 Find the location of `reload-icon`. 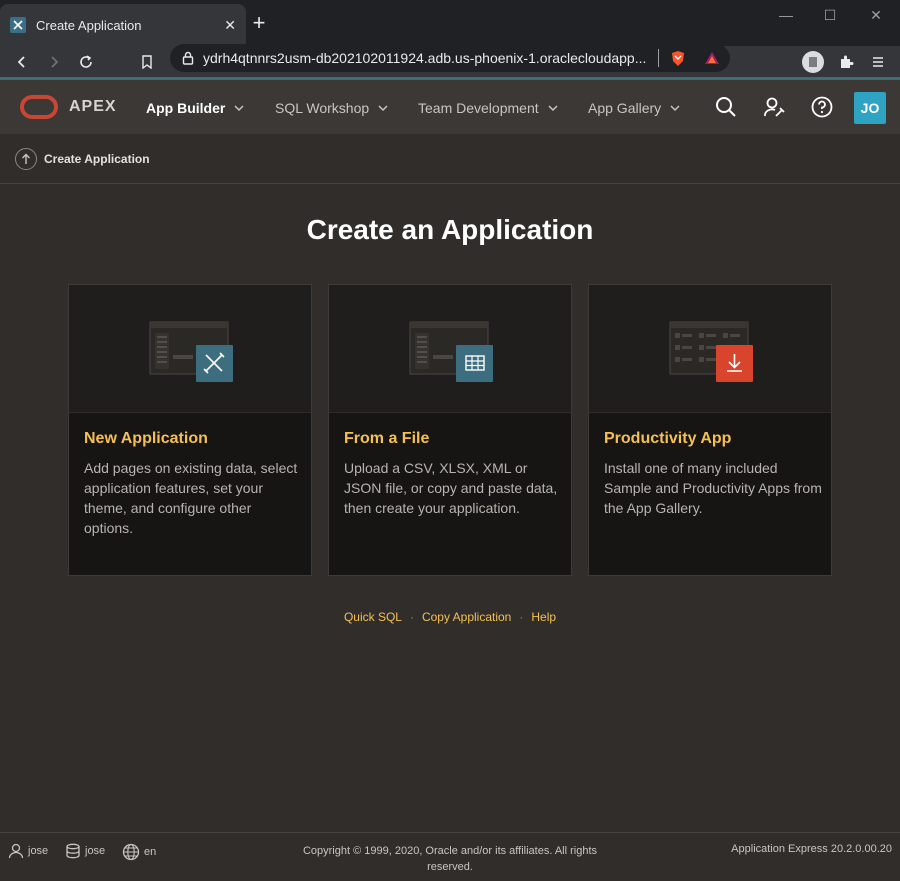

reload-icon is located at coordinates (86, 62).